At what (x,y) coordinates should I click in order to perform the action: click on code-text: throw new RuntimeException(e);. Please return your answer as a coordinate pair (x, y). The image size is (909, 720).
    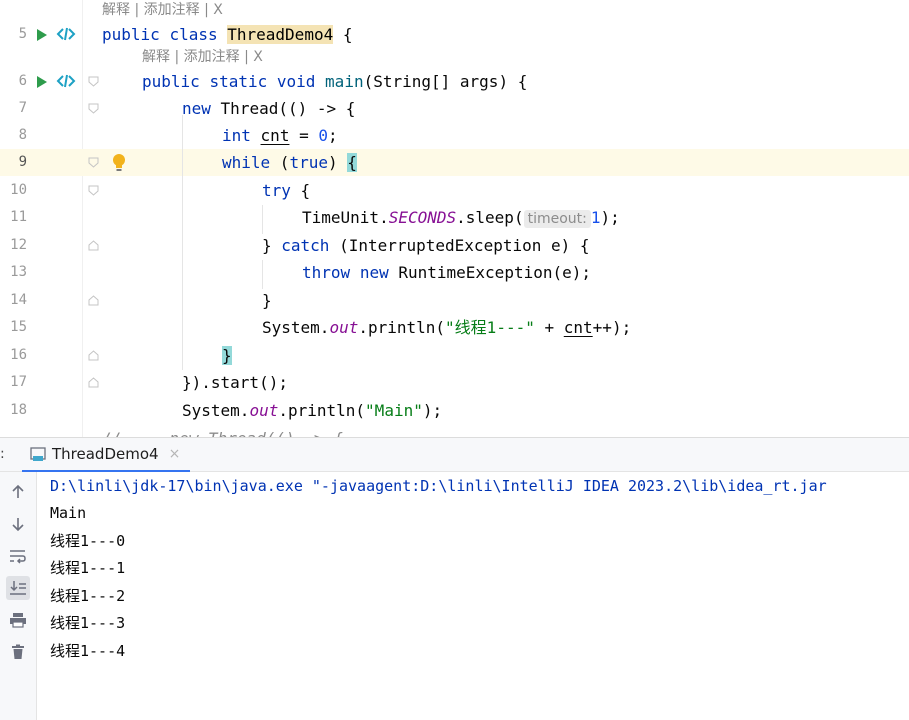
    Looking at the image, I should click on (447, 272).